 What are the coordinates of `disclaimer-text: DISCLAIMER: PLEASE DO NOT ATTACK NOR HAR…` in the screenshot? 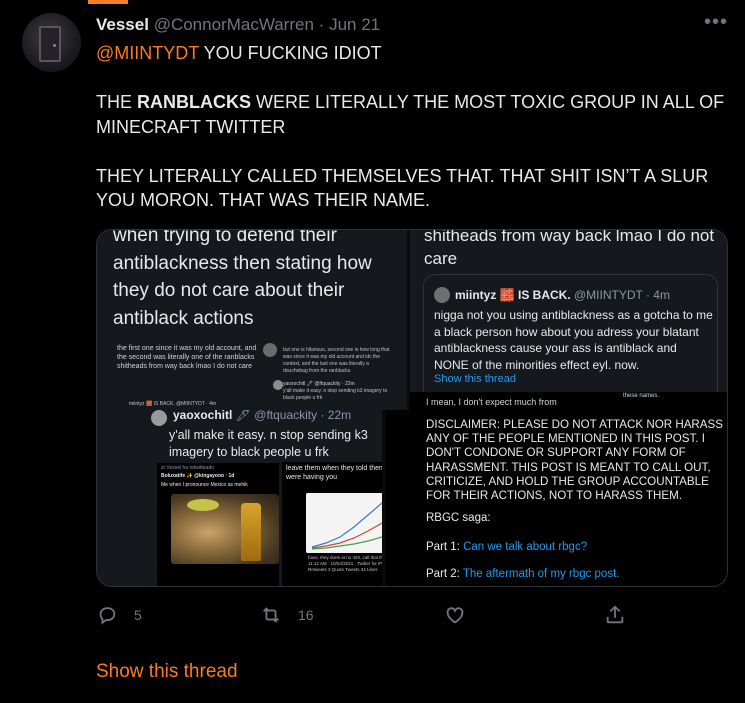 It's located at (574, 460).